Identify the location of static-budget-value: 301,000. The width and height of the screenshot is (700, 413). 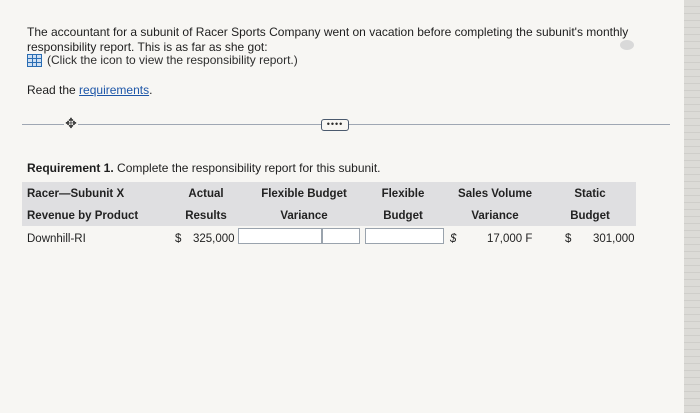
(614, 239).